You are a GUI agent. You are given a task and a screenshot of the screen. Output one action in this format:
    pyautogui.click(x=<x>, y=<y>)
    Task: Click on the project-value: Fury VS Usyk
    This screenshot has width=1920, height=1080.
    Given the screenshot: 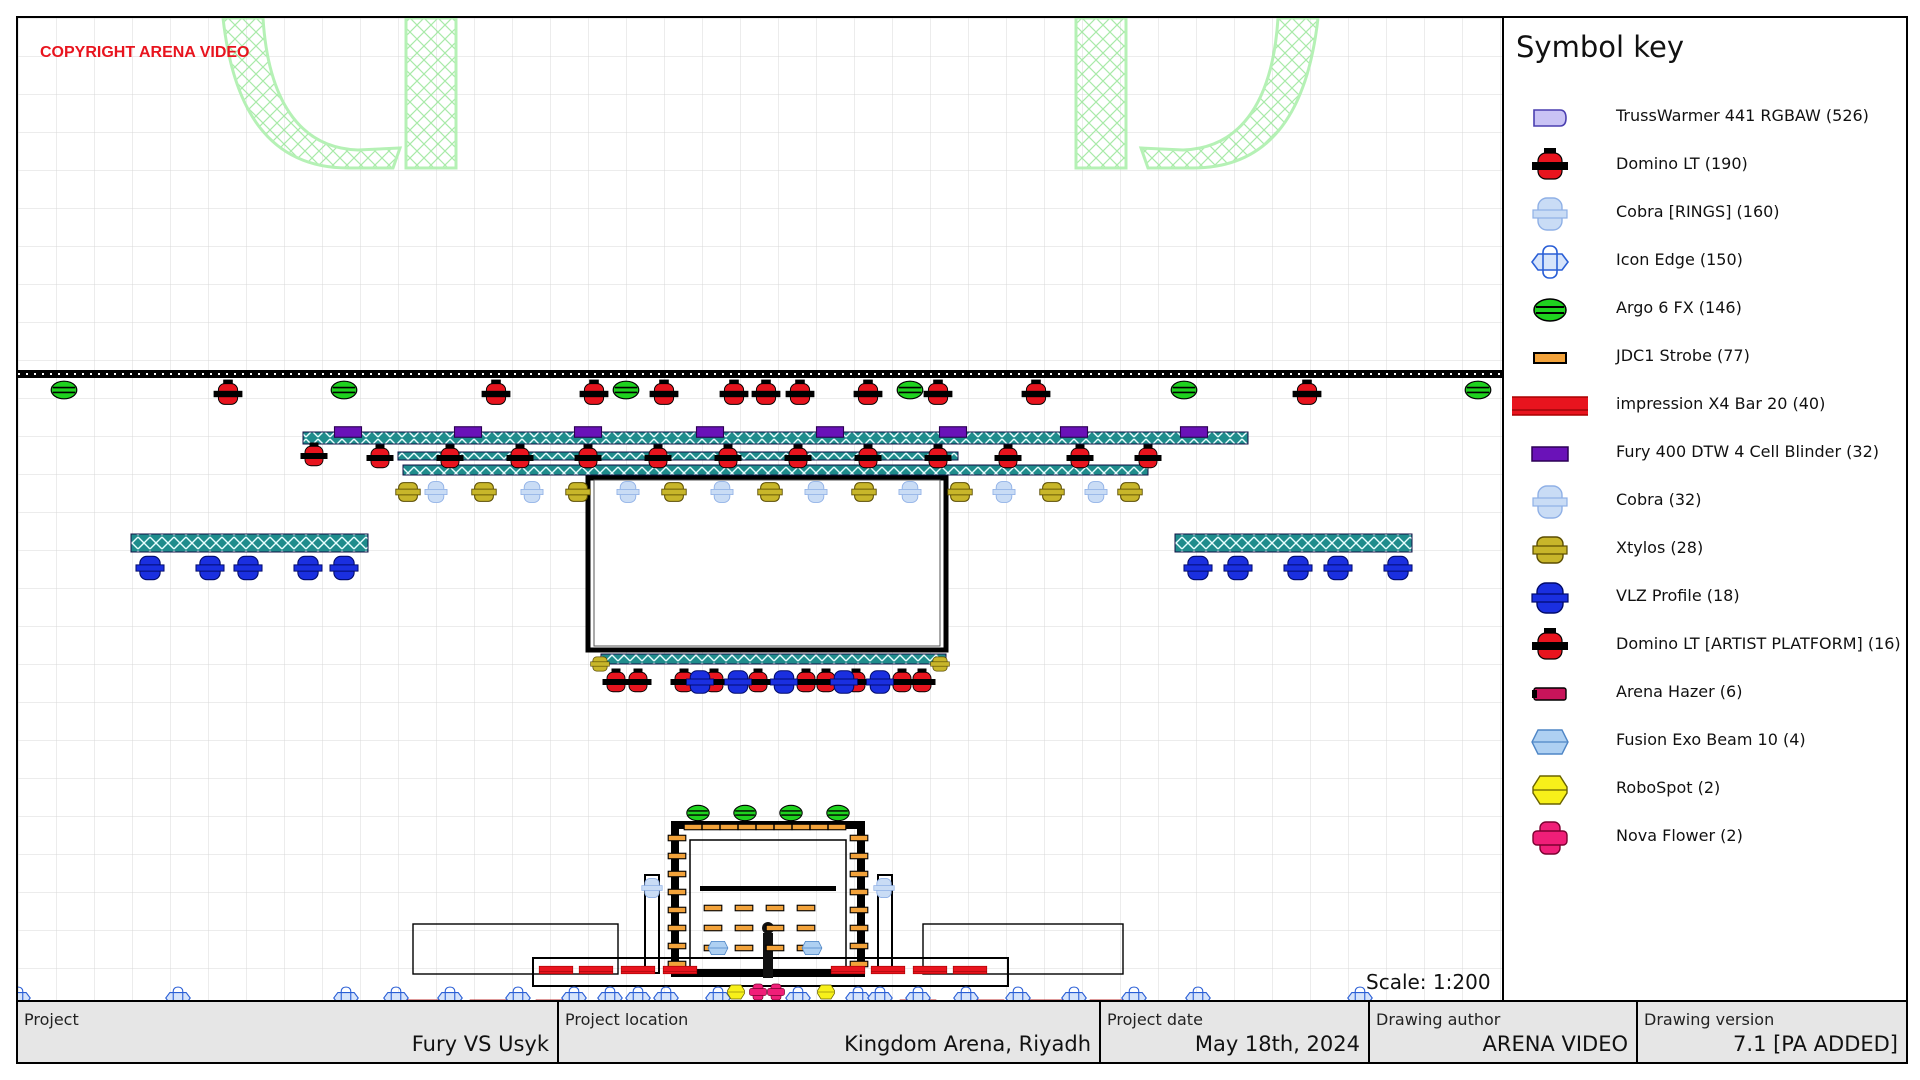 What is the action you would take?
    pyautogui.click(x=480, y=1044)
    